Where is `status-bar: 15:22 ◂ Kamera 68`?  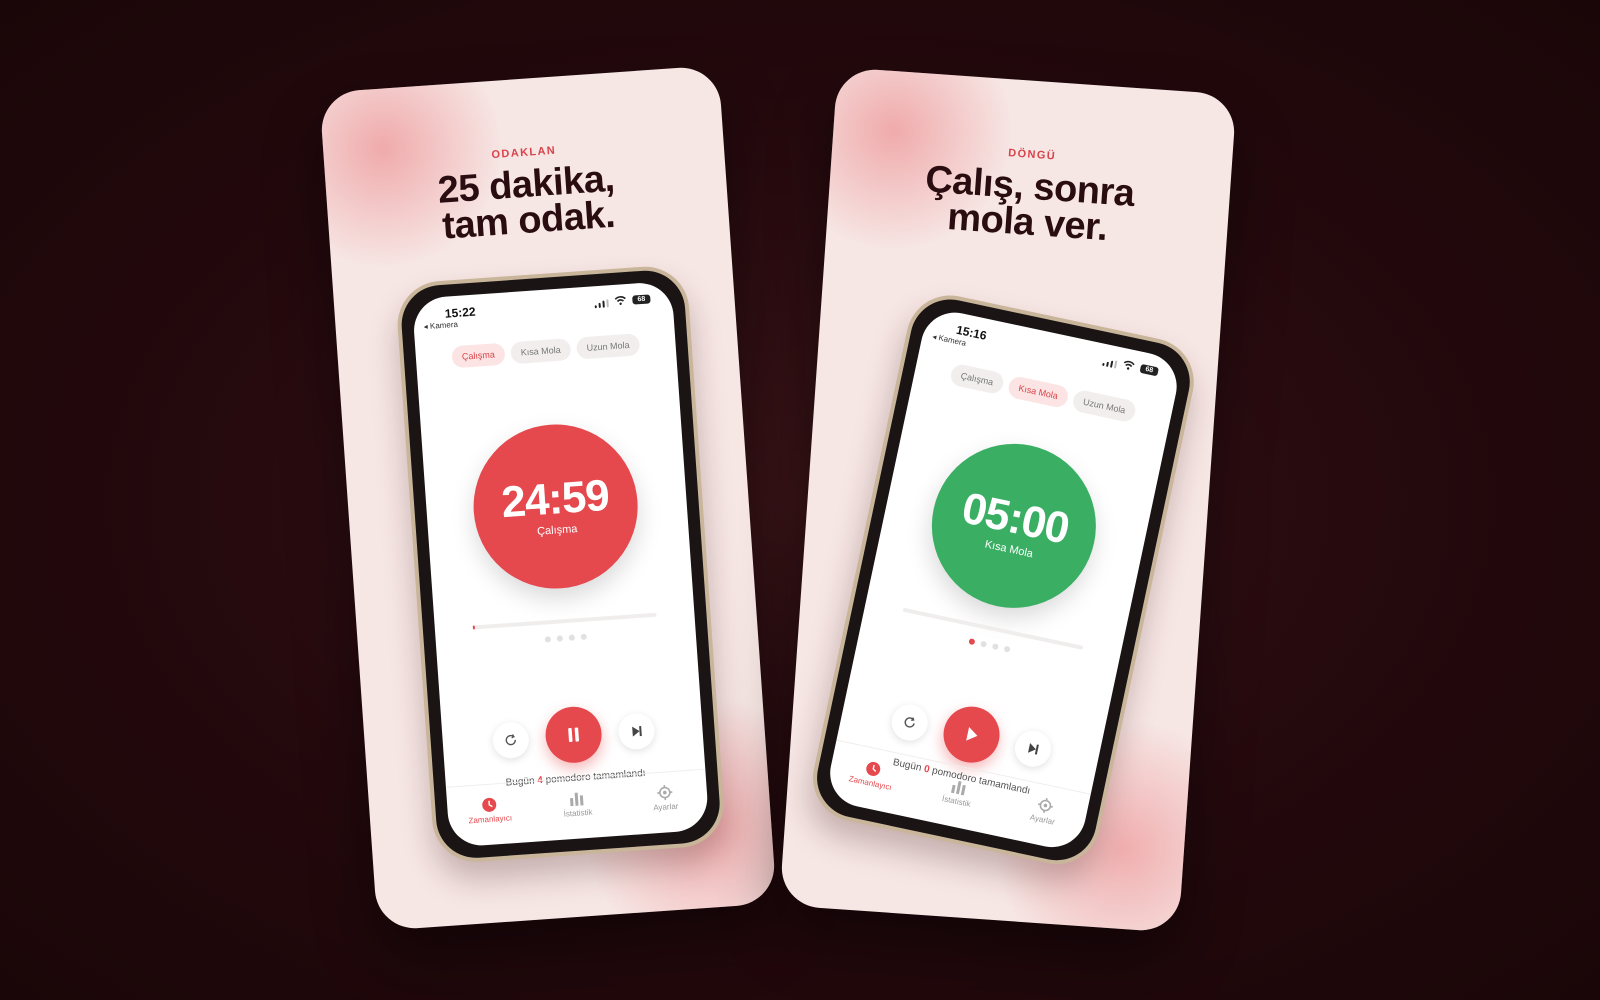
status-bar: 15:22 ◂ Kamera 68 is located at coordinates (542, 313).